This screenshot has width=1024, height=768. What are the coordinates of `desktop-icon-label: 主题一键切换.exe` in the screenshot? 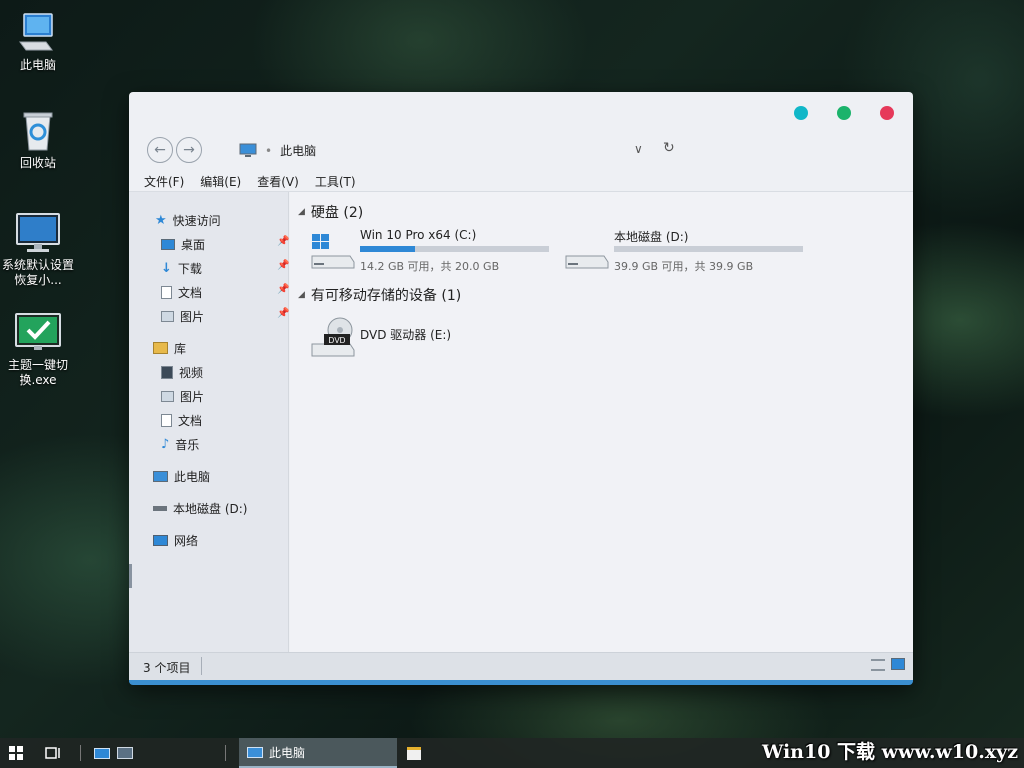 It's located at (37, 372).